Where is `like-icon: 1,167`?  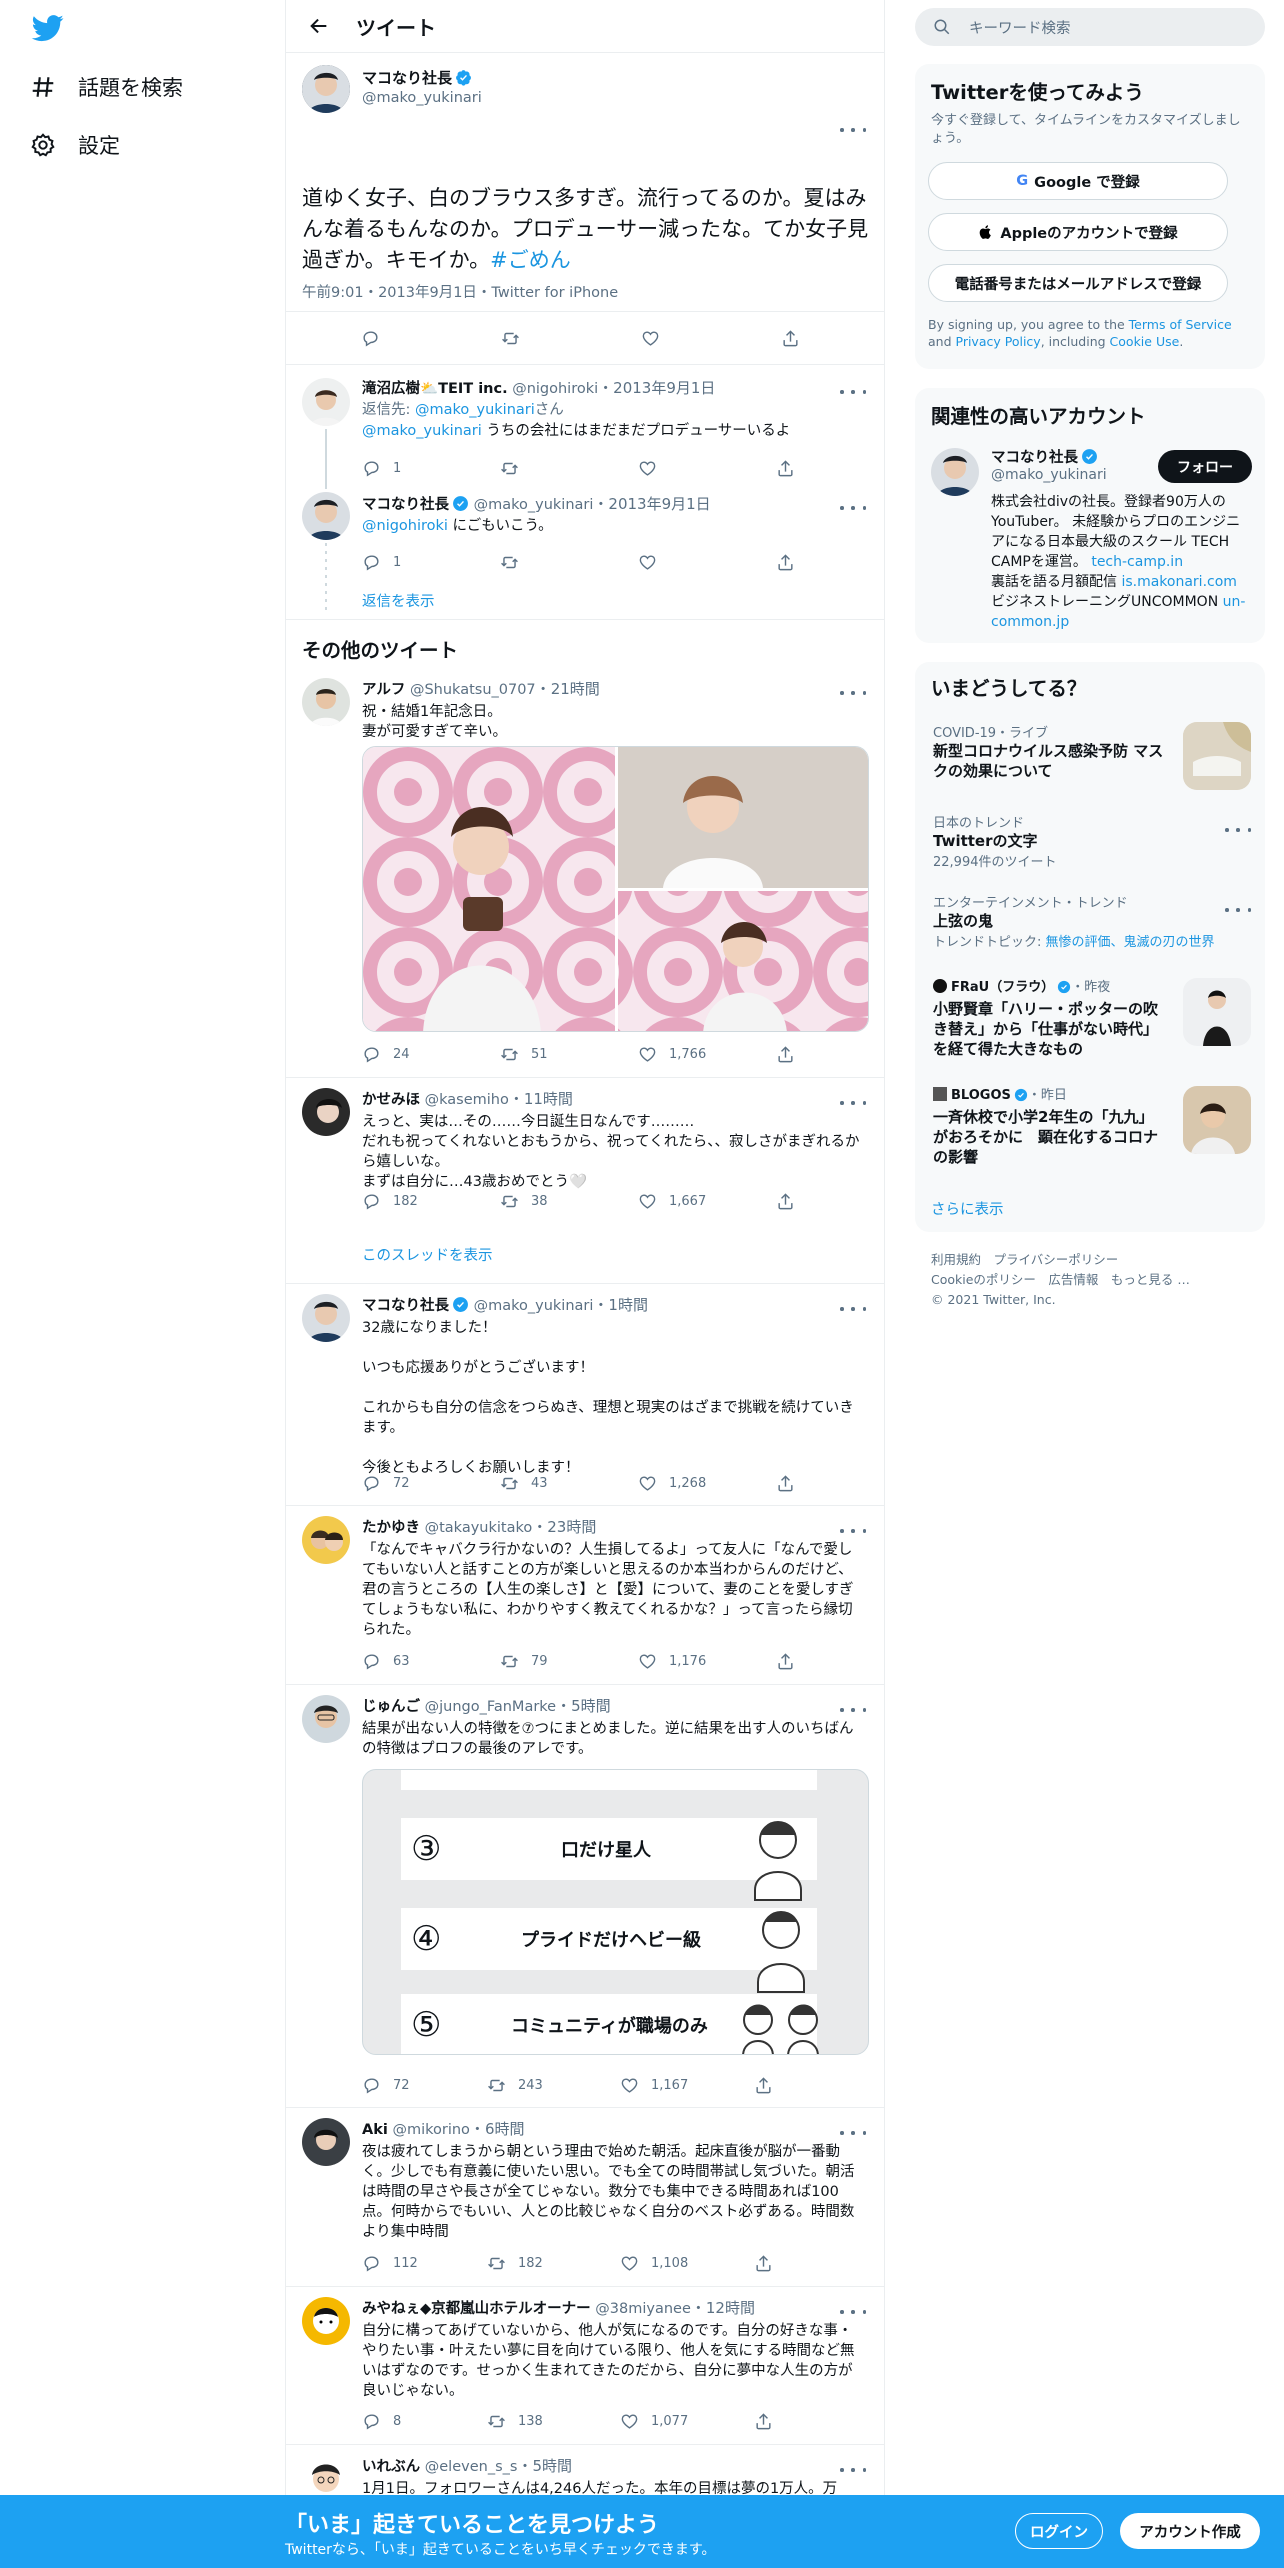
like-icon: 1,167 is located at coordinates (654, 2085).